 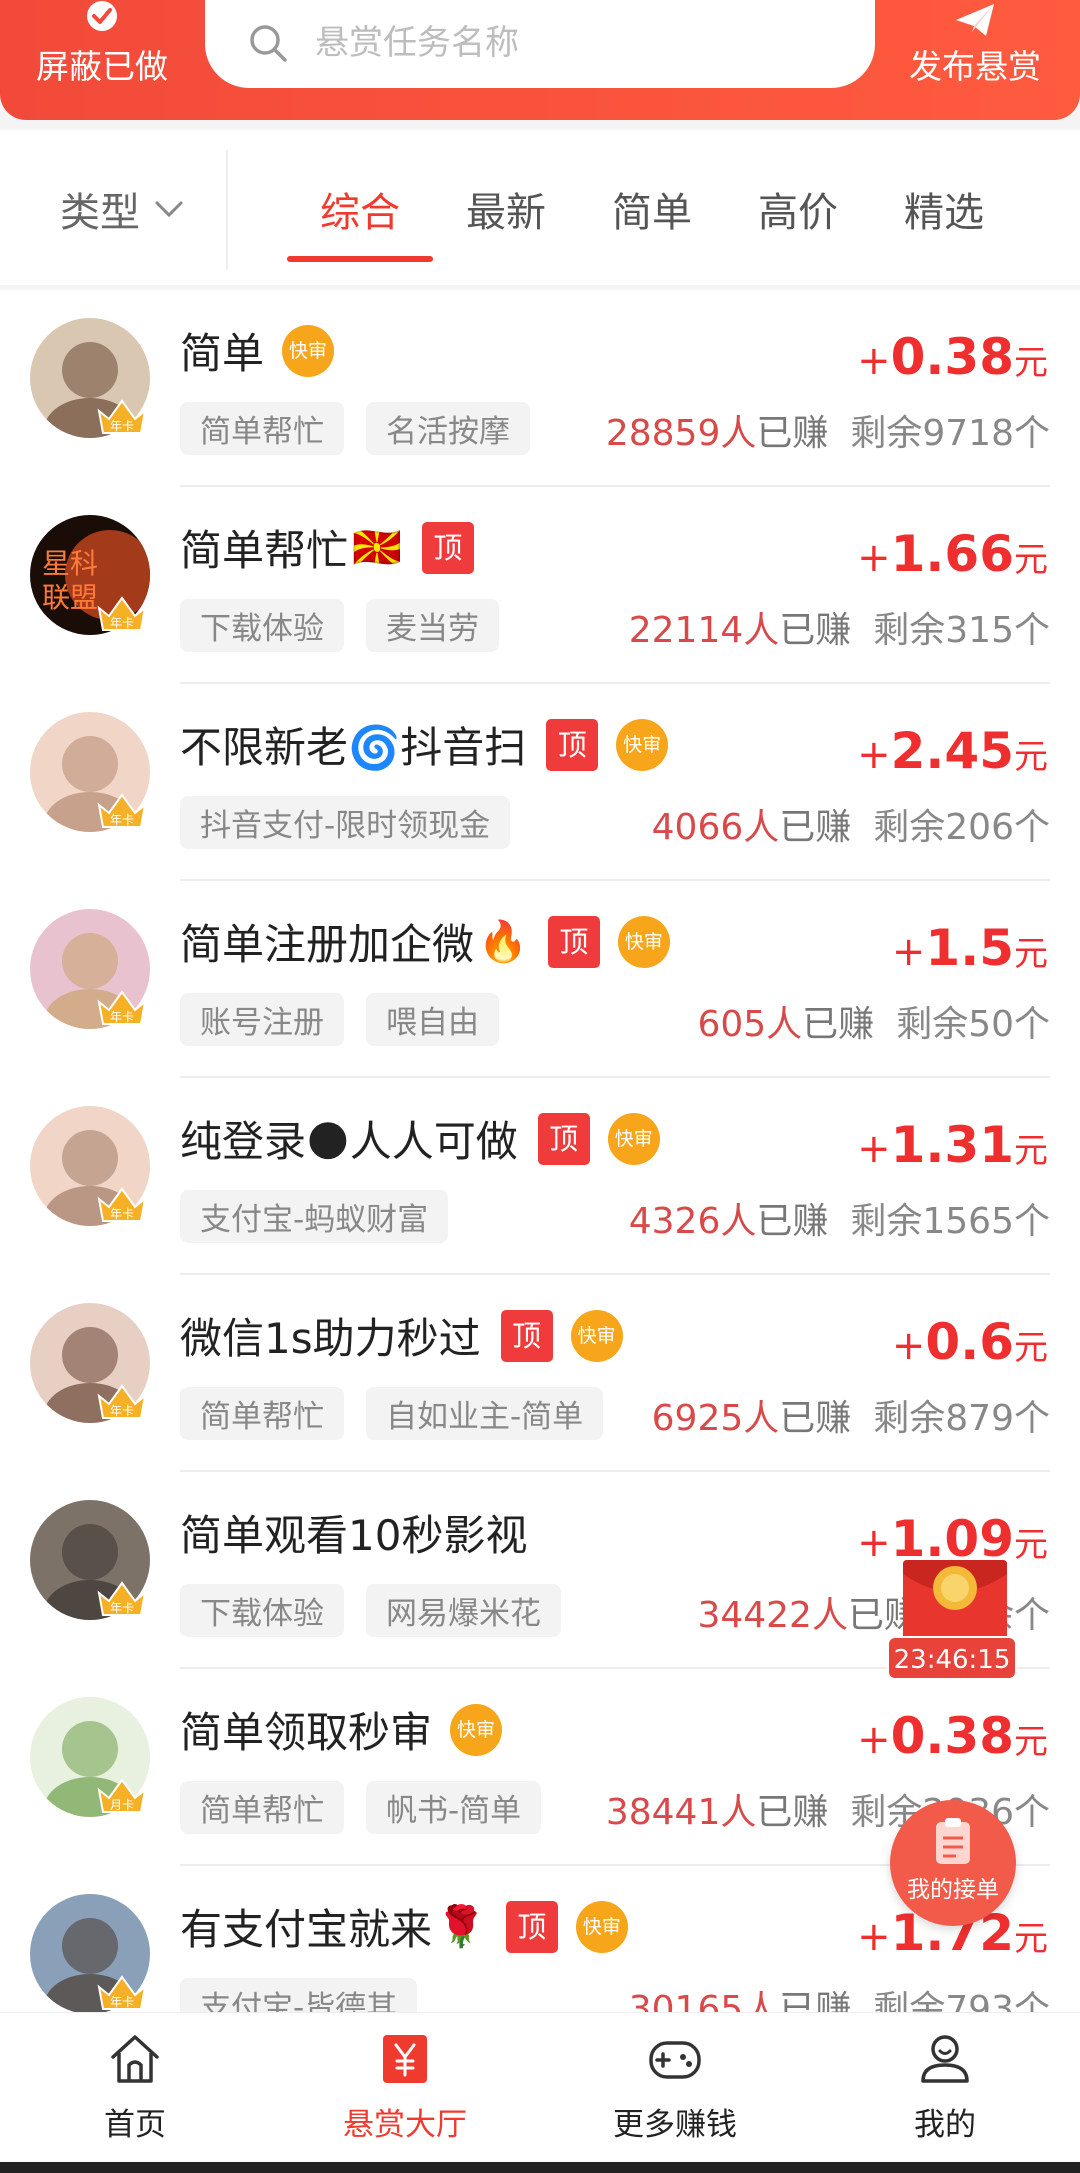 I want to click on reward-amount: 1.66, so click(x=952, y=554).